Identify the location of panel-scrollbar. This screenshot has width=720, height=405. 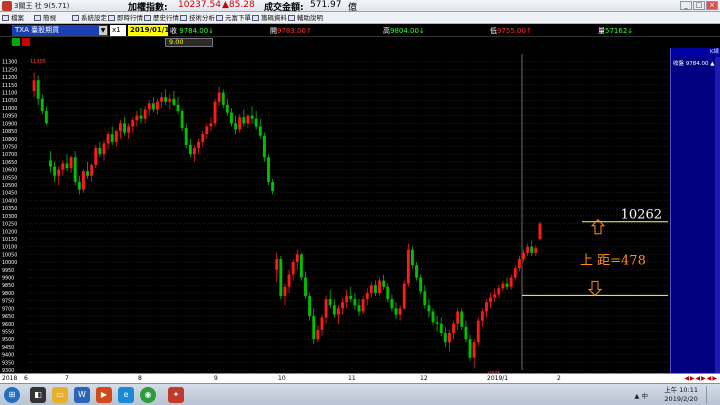
(717, 215).